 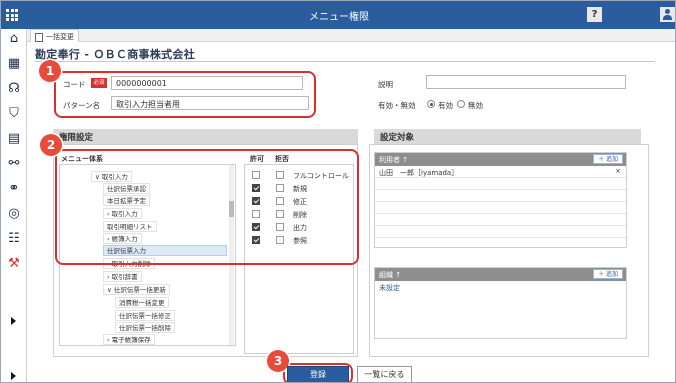 What do you see at coordinates (145, 327) in the screenshot?
I see `tree-node: 仕訳伝票一括削除` at bounding box center [145, 327].